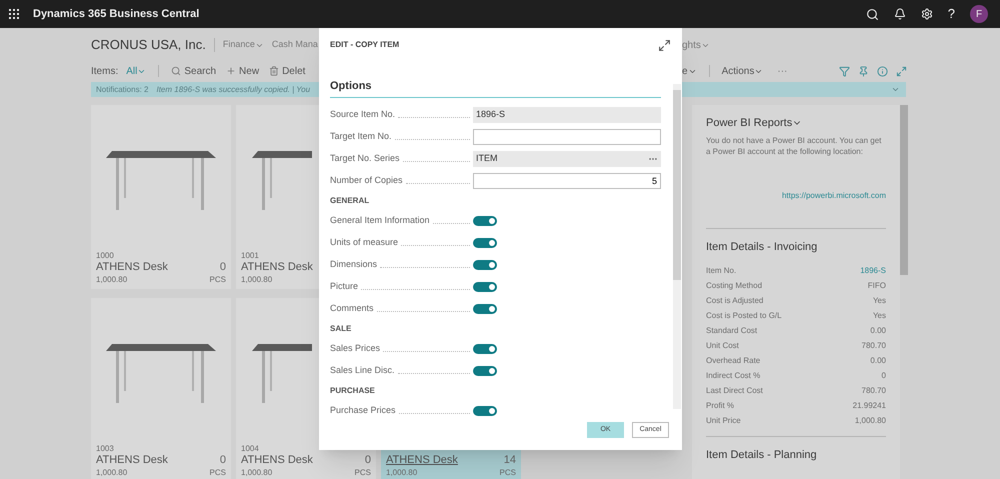 Image resolution: width=1000 pixels, height=479 pixels. I want to click on item-number: 1000, so click(105, 256).